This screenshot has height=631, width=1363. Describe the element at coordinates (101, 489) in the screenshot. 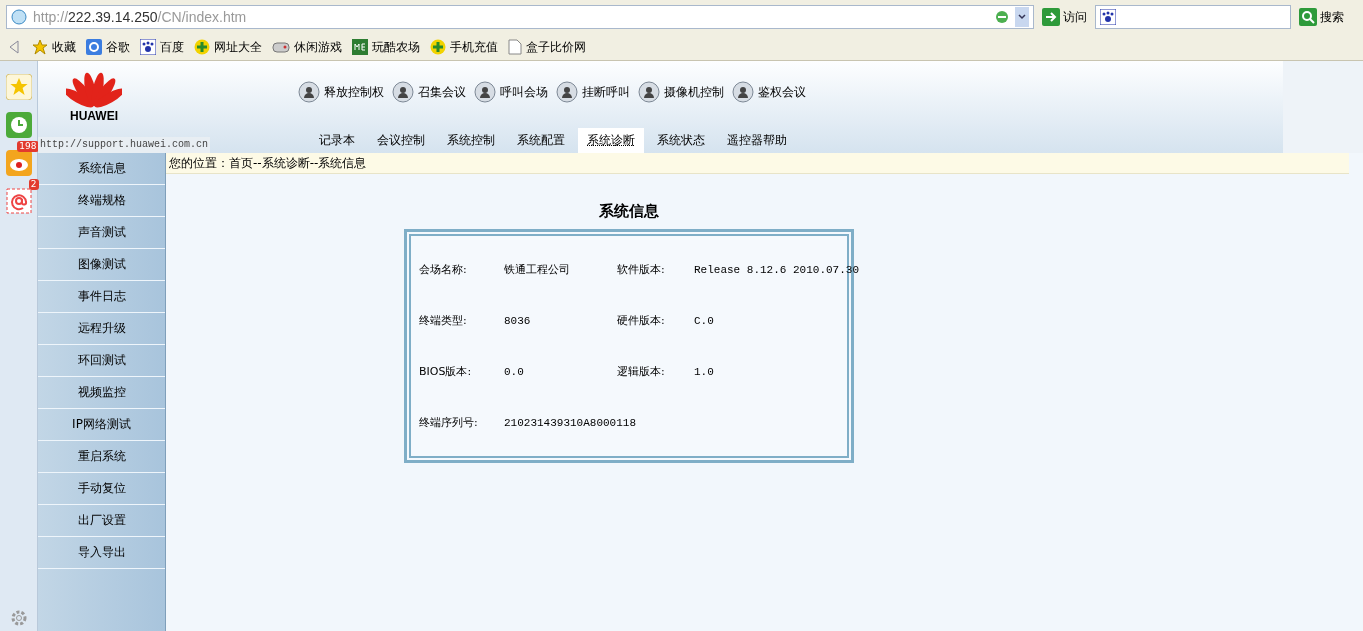

I see `sidebar-item: 手动复位` at that location.